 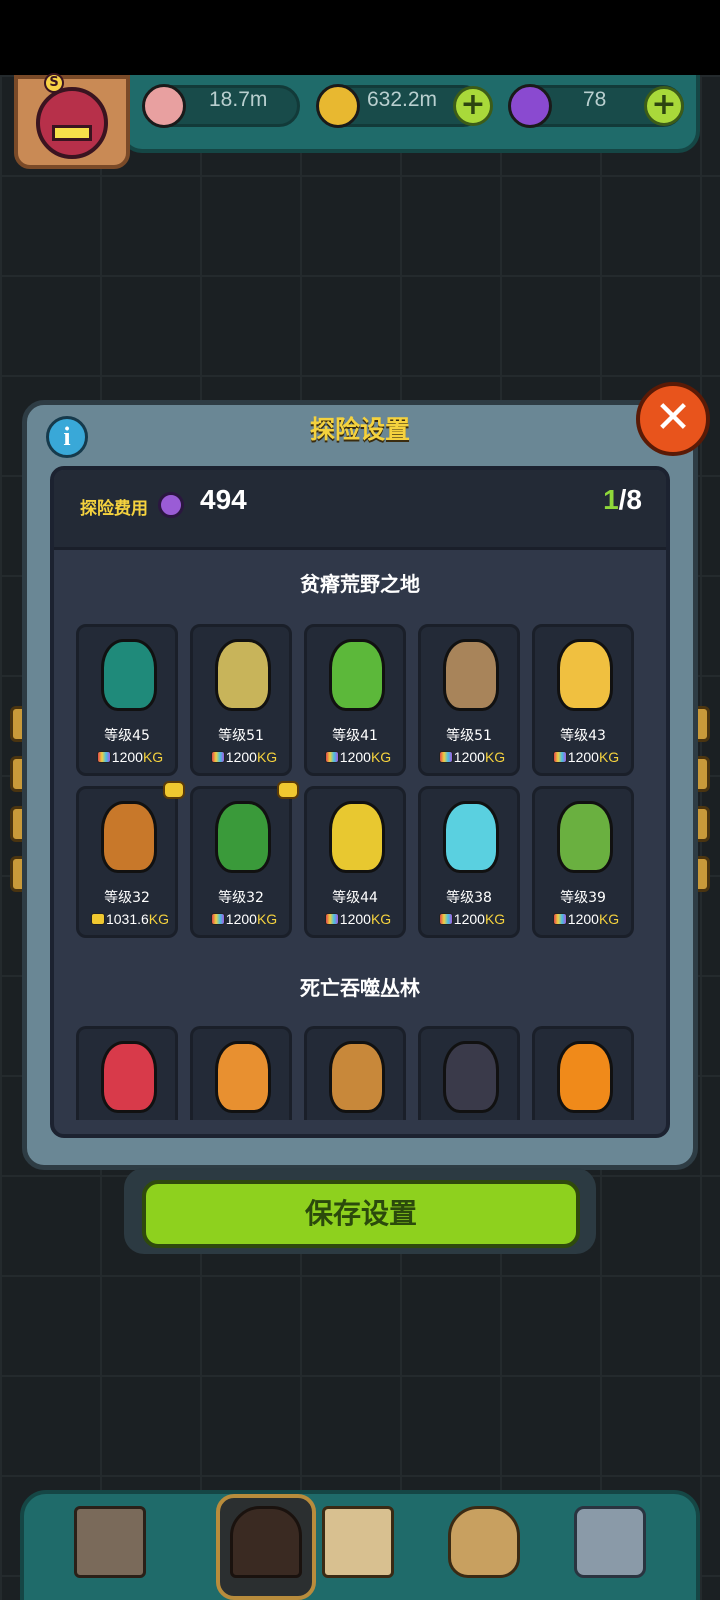 I want to click on creature-level: 等级41, so click(x=355, y=736).